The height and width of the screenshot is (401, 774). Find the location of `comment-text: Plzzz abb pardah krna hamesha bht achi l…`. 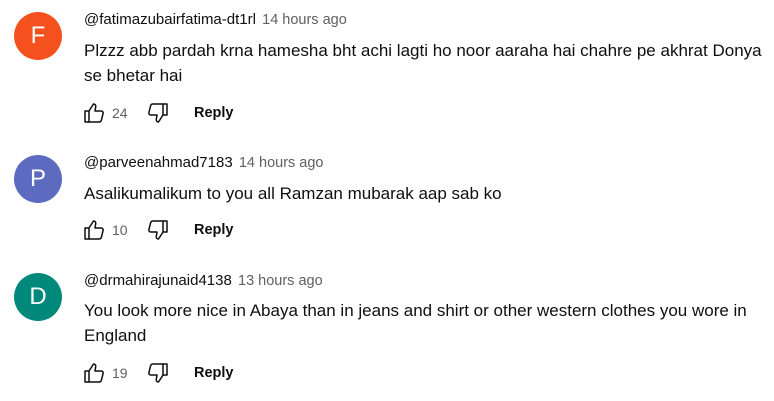

comment-text: Plzzz abb pardah krna hamesha bht achi l… is located at coordinates (423, 63).